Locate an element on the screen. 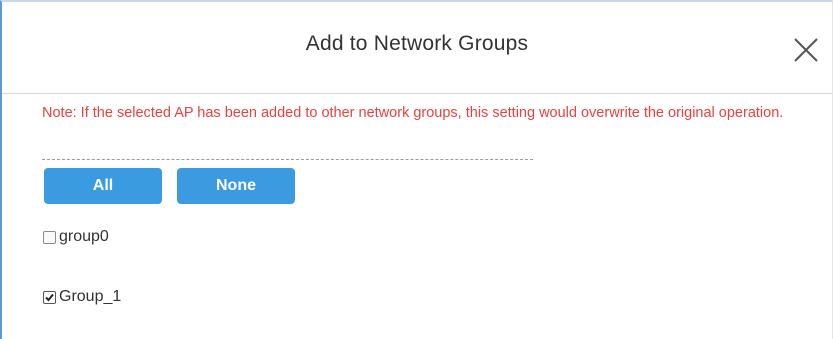 The width and height of the screenshot is (833, 339). select-none-button: None is located at coordinates (236, 186).